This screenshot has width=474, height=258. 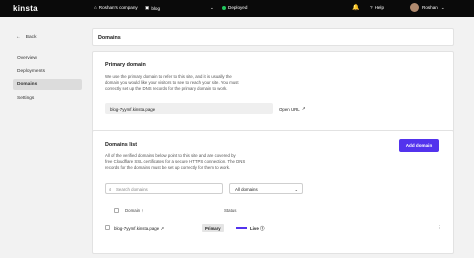 What do you see at coordinates (26, 98) in the screenshot?
I see `sidebar-item-label: Settings` at bounding box center [26, 98].